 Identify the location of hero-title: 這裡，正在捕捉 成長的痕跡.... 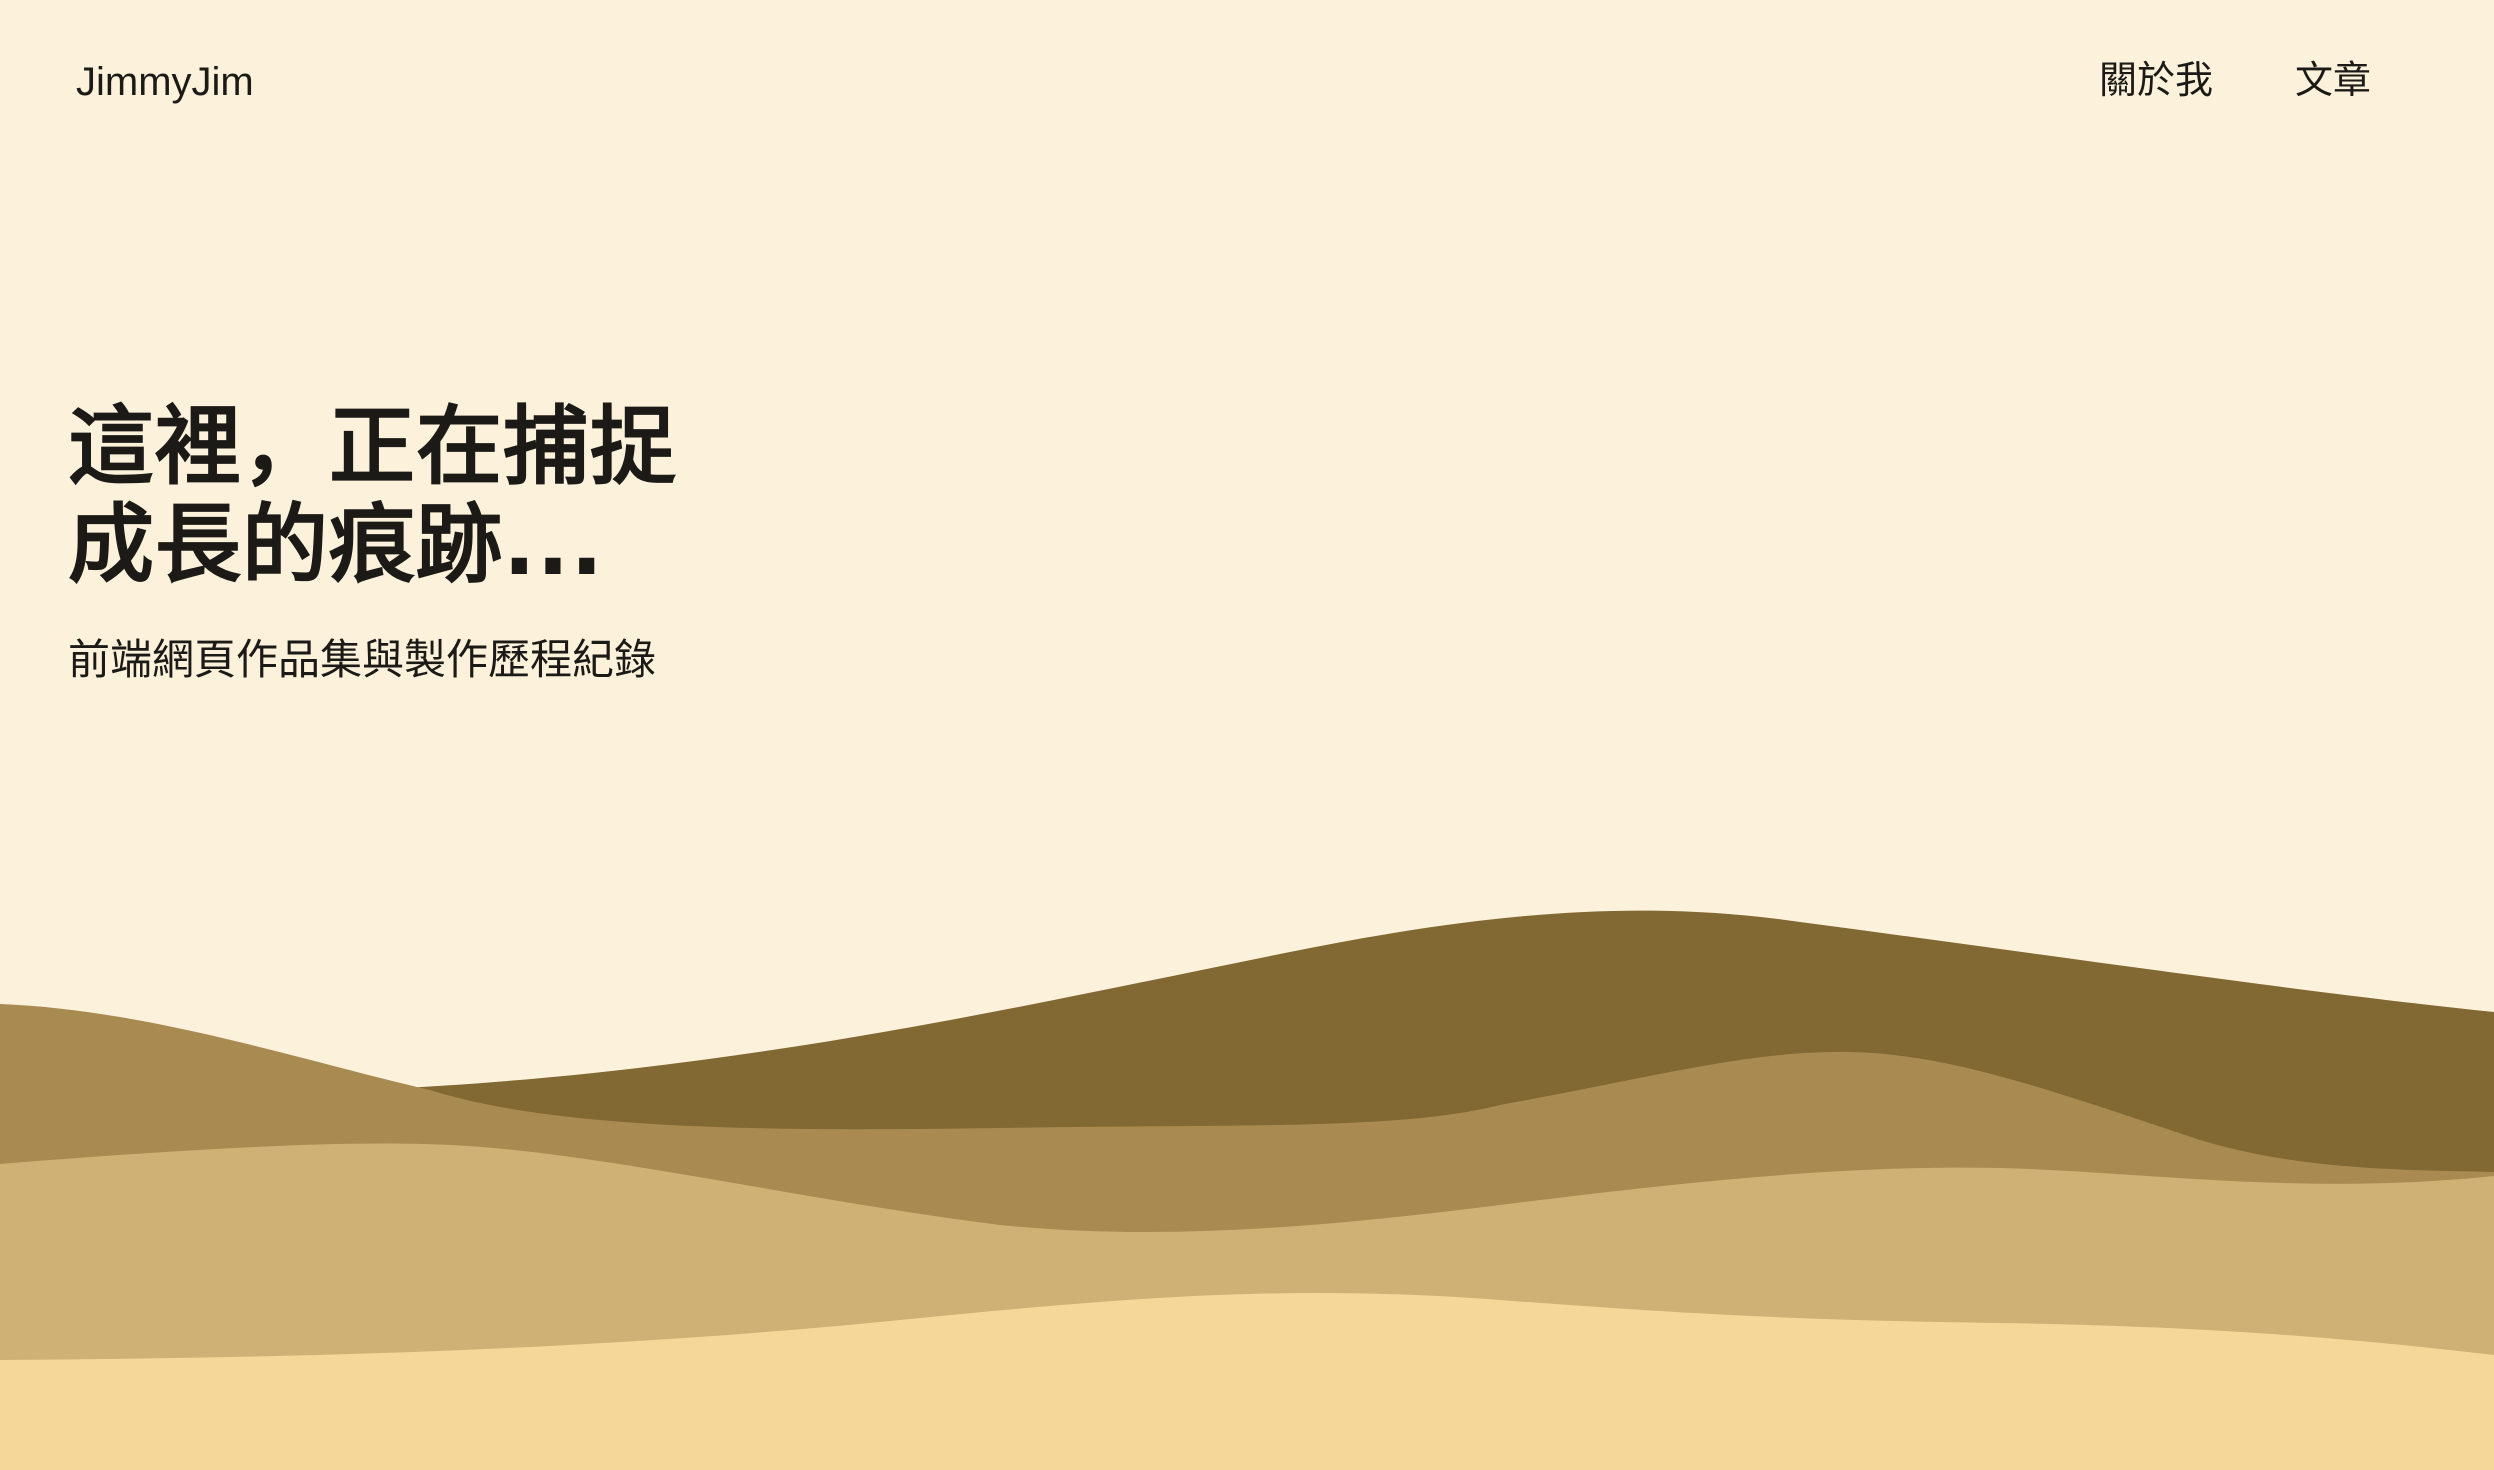
(448, 496).